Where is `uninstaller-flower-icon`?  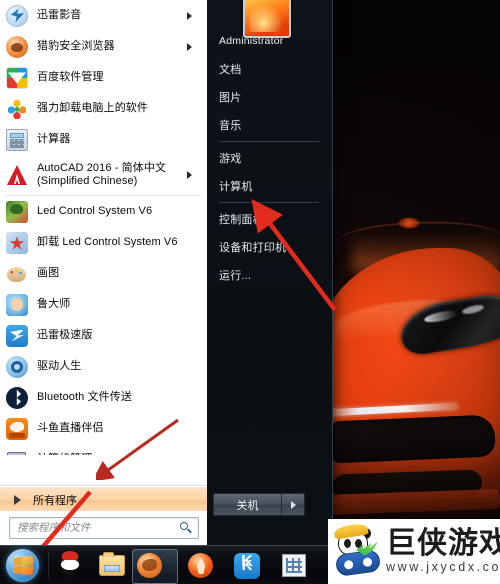
uninstaller-flower-icon is located at coordinates (17, 109).